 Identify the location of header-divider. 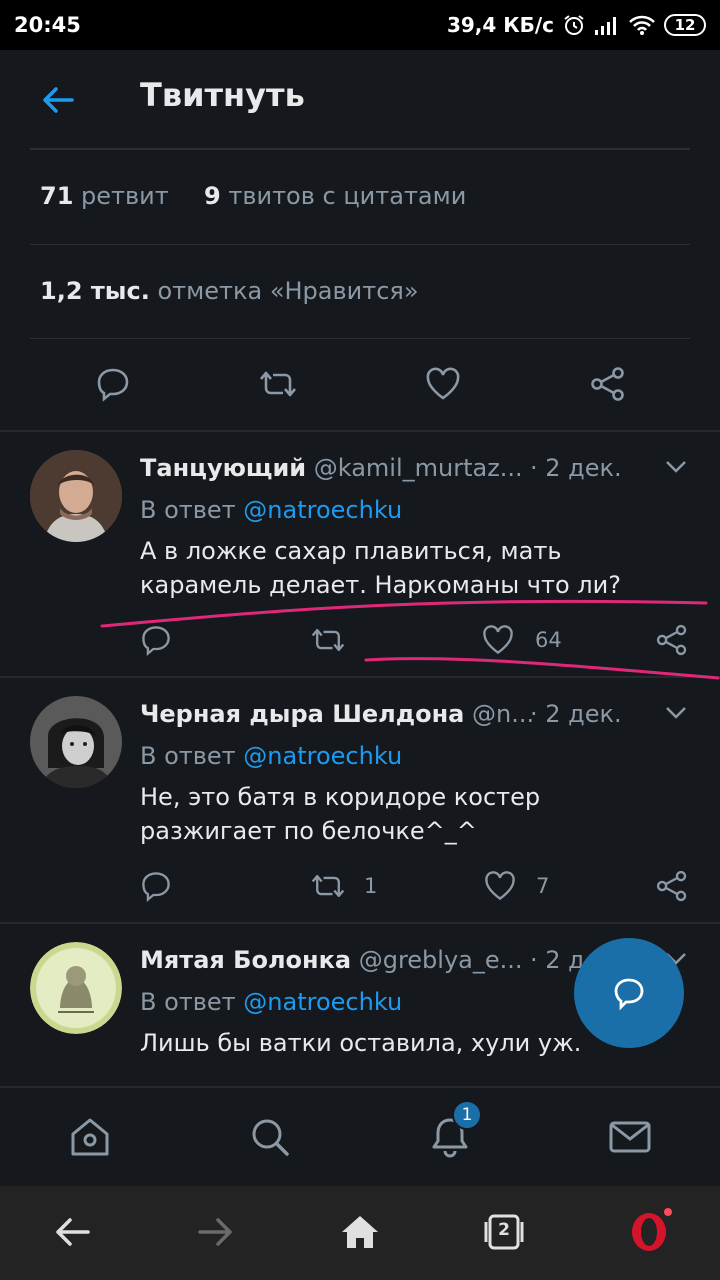
(360, 149).